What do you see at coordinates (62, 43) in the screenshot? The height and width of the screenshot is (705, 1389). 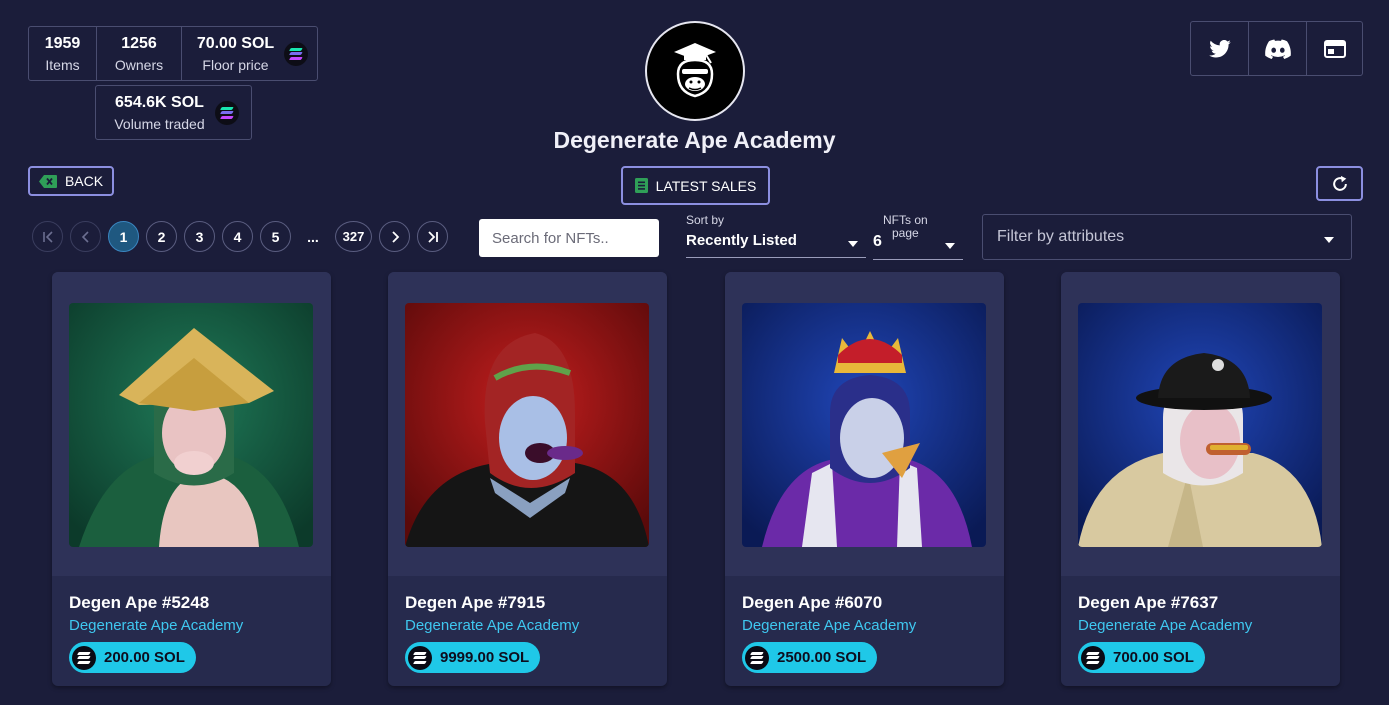 I see `stat-value: 1959` at bounding box center [62, 43].